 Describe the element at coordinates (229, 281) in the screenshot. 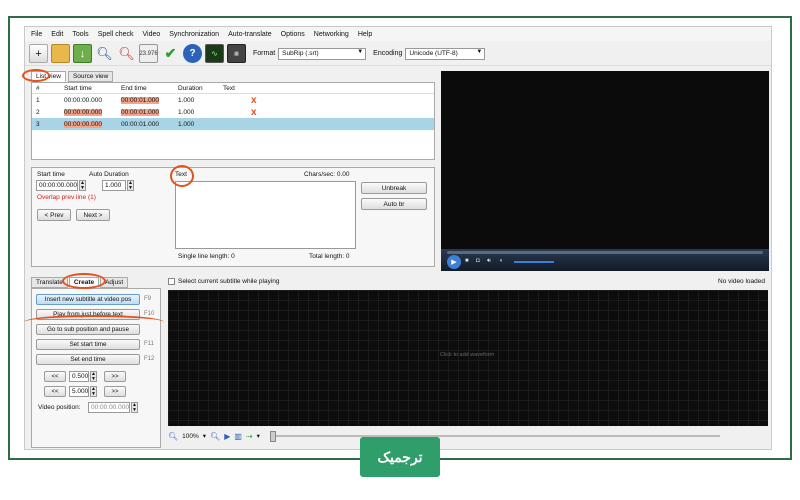

I see `select-while-playing-label: Select current subtitle while playing` at that location.